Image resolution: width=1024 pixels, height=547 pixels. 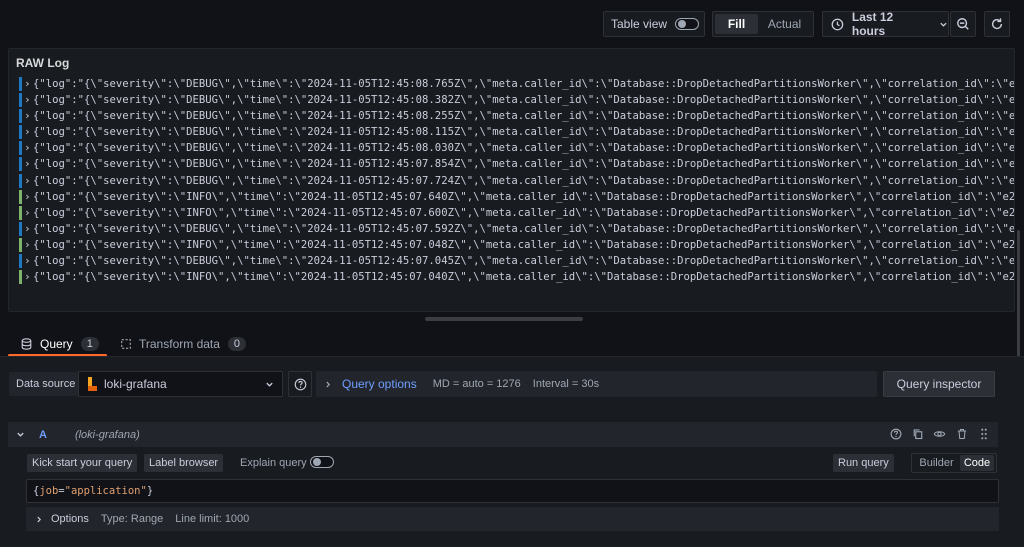 What do you see at coordinates (212, 519) in the screenshot?
I see `options-line-limit: Line limit: 1000` at bounding box center [212, 519].